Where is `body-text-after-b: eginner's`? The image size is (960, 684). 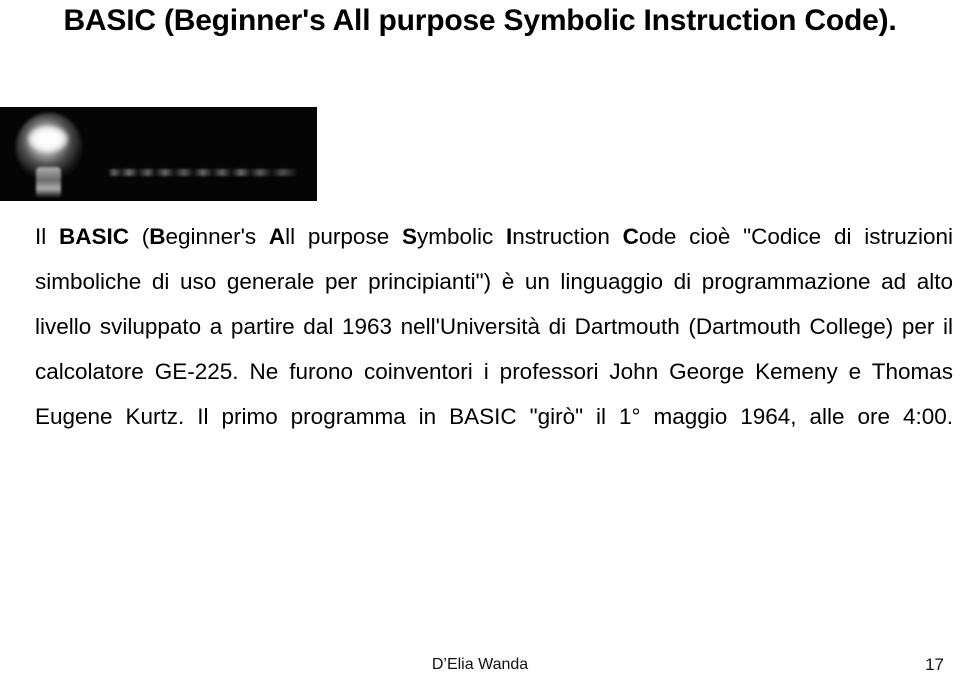
body-text-after-b: eginner's is located at coordinates (217, 236).